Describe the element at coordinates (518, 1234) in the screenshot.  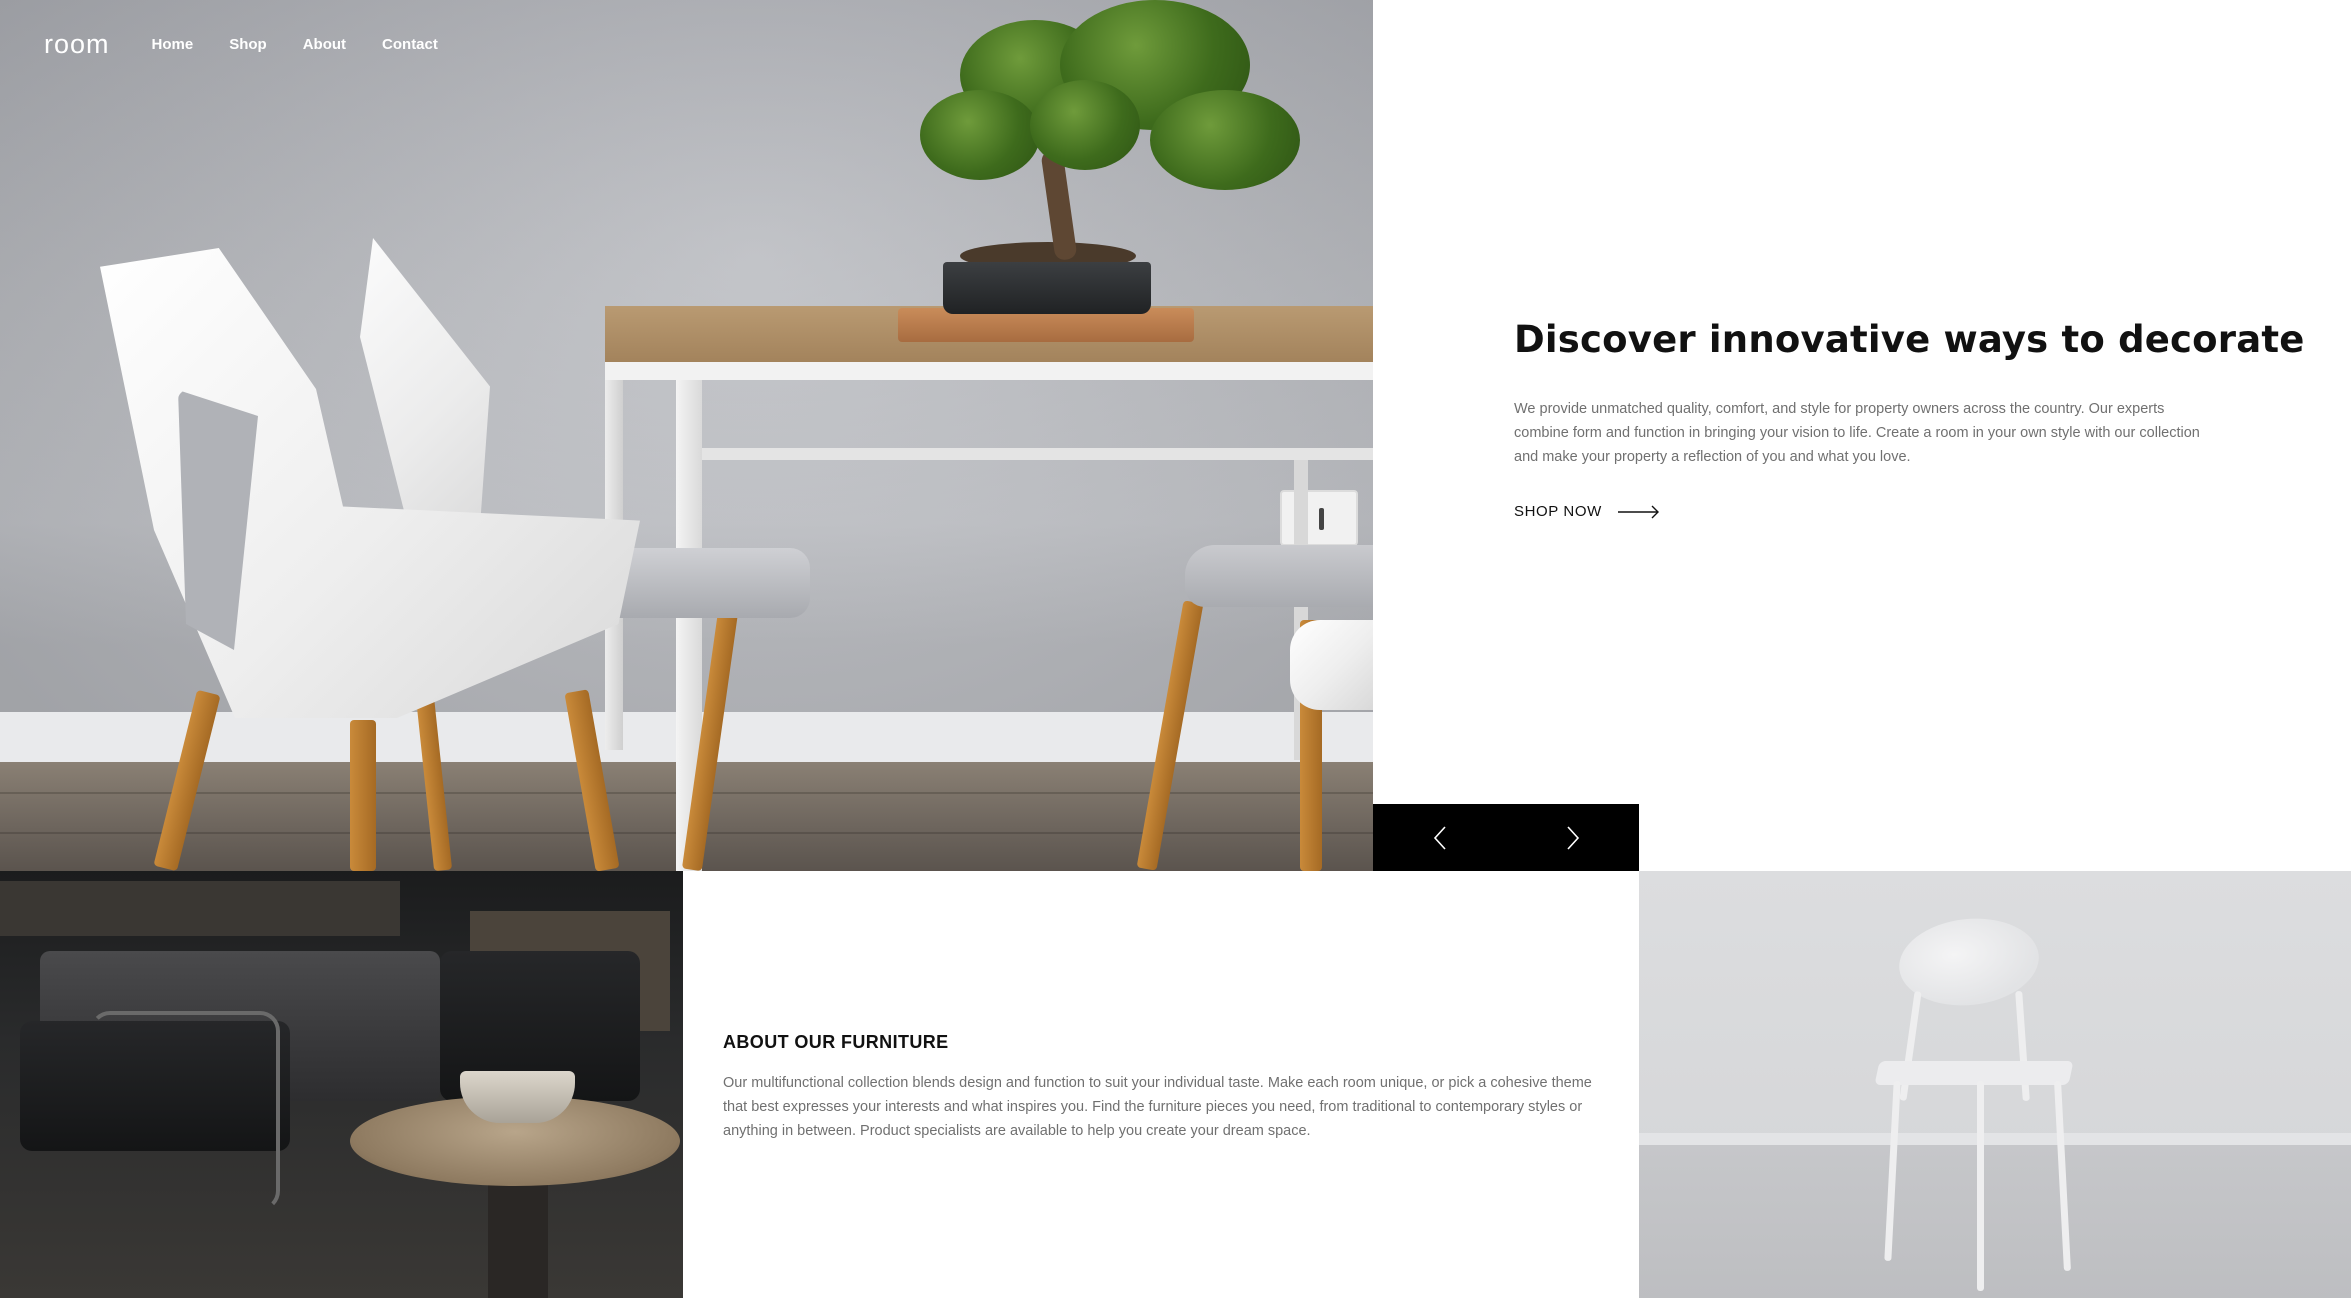
I see `coffee-table-base` at that location.